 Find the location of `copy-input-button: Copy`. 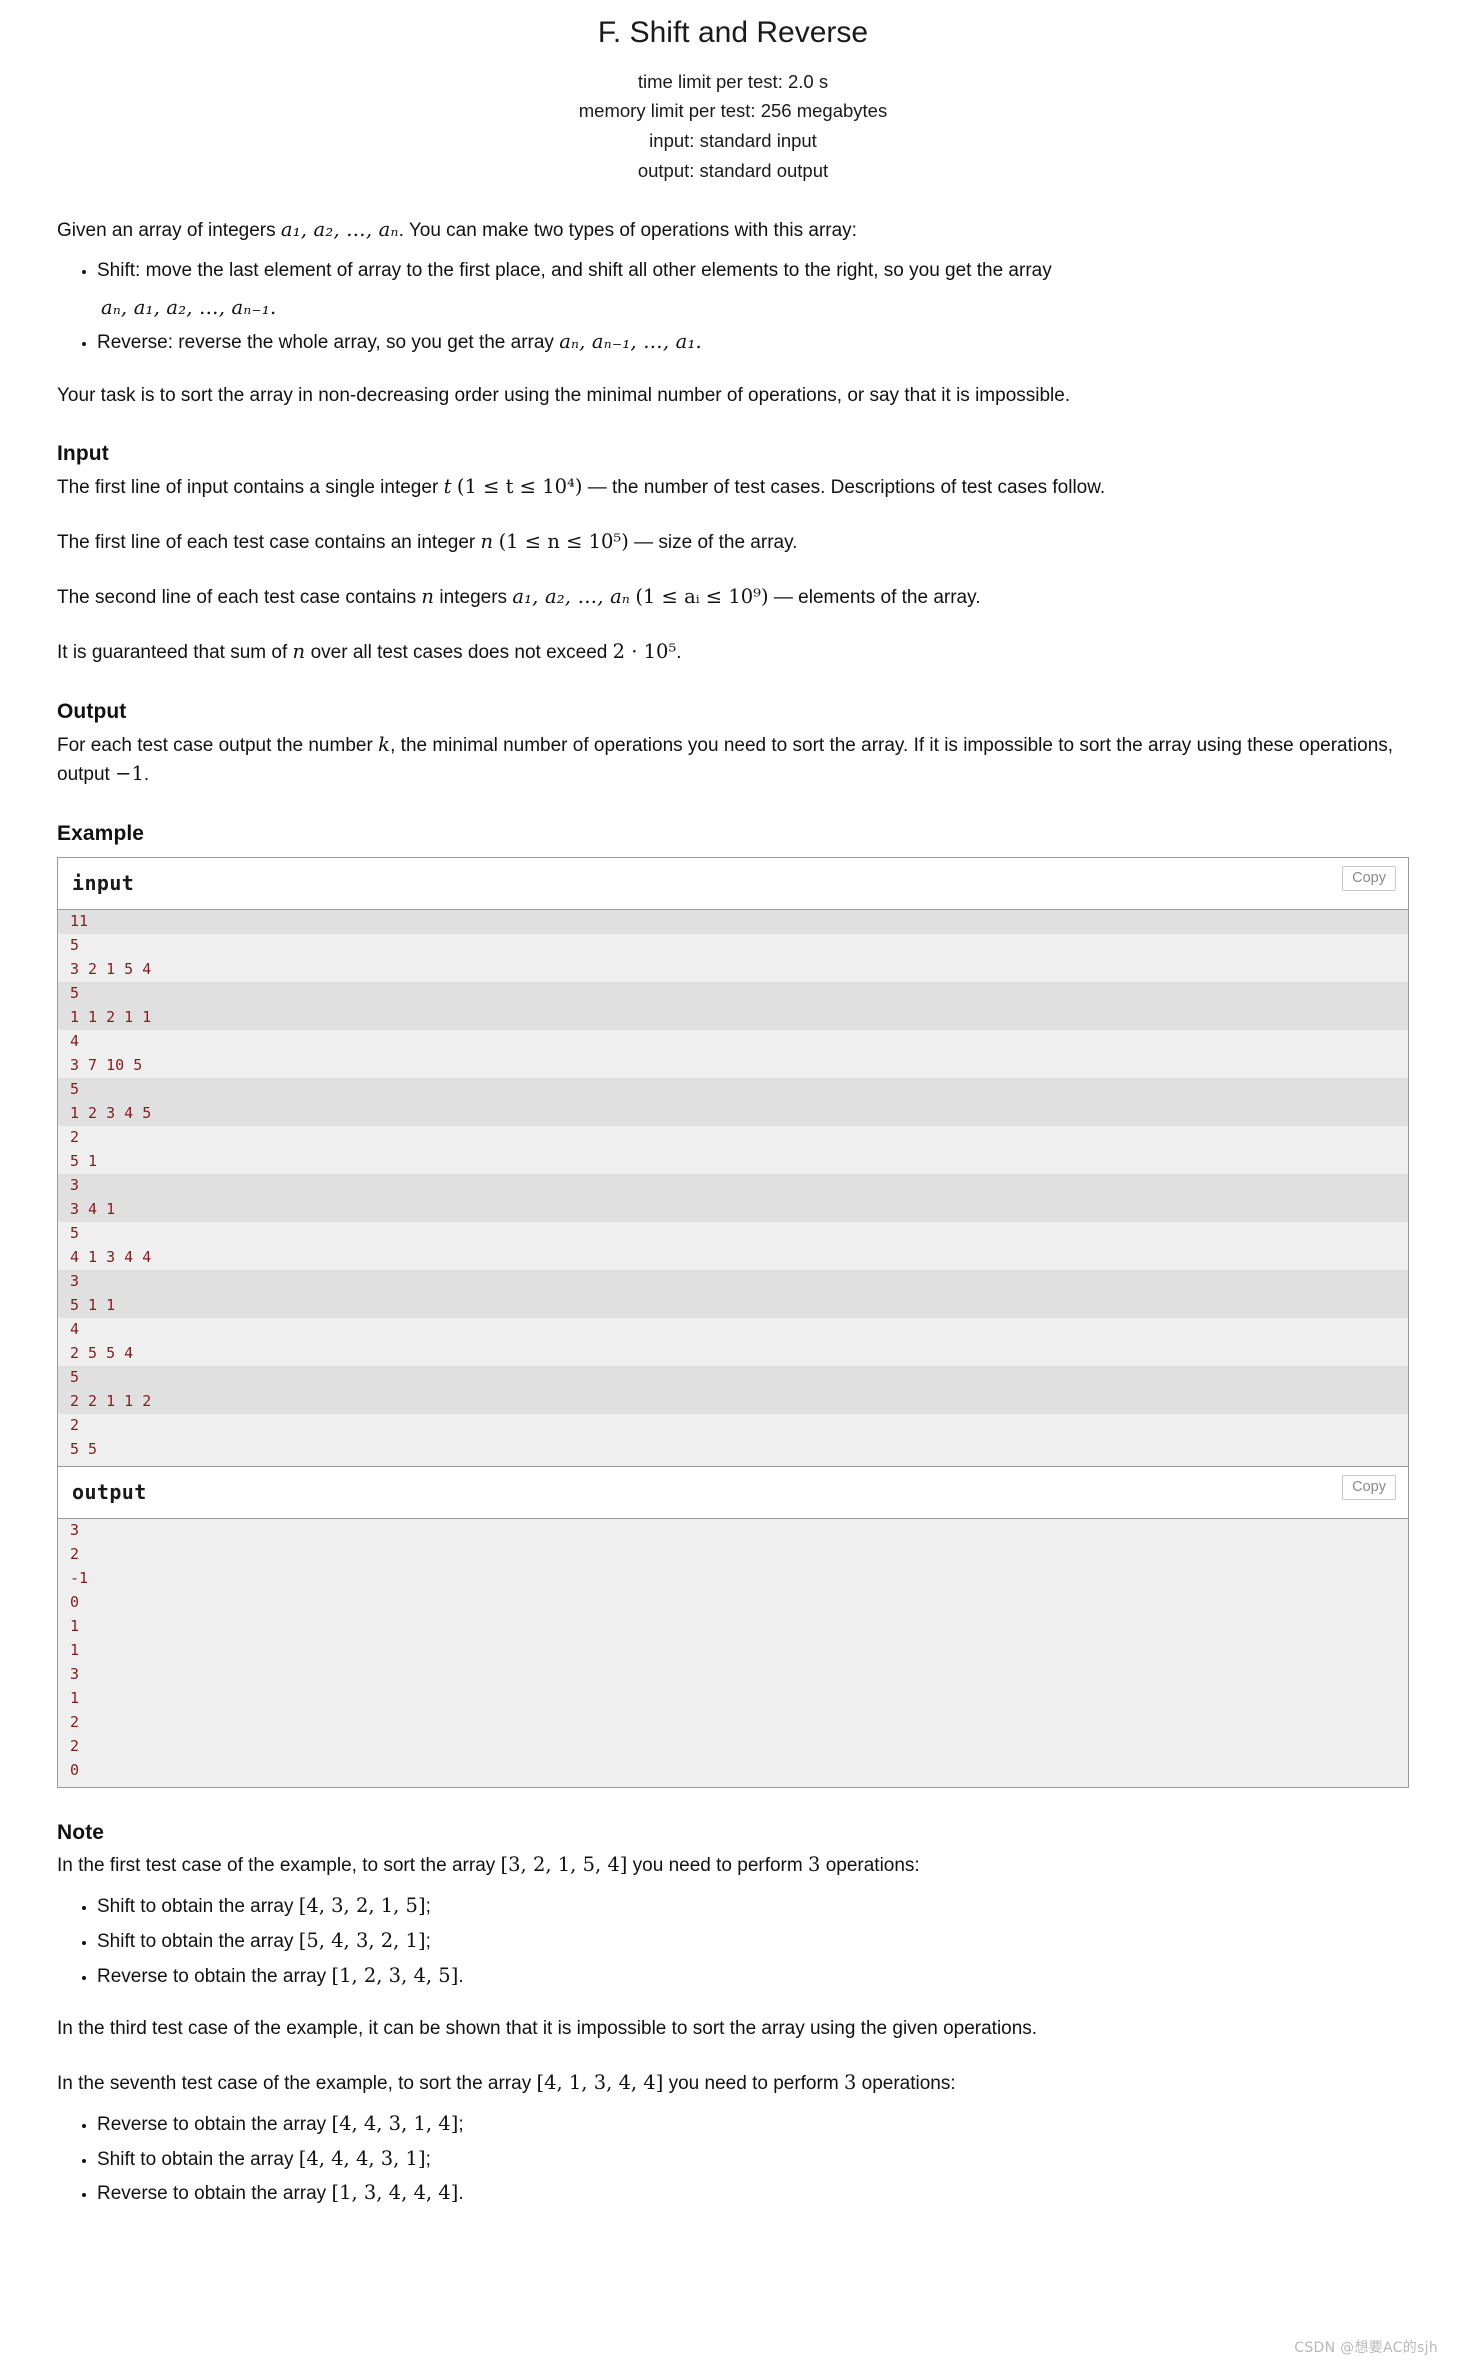

copy-input-button: Copy is located at coordinates (1369, 878).